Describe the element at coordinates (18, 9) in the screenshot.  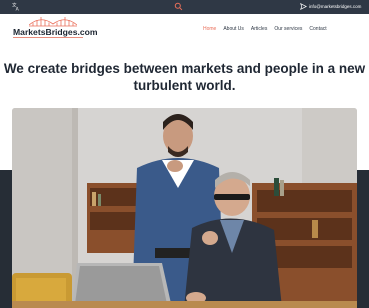
I see `svg-text: A` at that location.